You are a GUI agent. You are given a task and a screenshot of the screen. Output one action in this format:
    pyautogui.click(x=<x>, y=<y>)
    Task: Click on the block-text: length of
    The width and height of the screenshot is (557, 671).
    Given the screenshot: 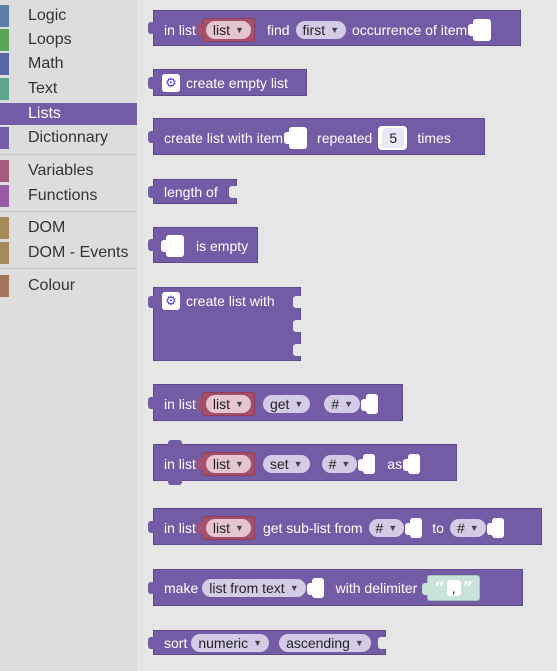 What is the action you would take?
    pyautogui.click(x=191, y=192)
    